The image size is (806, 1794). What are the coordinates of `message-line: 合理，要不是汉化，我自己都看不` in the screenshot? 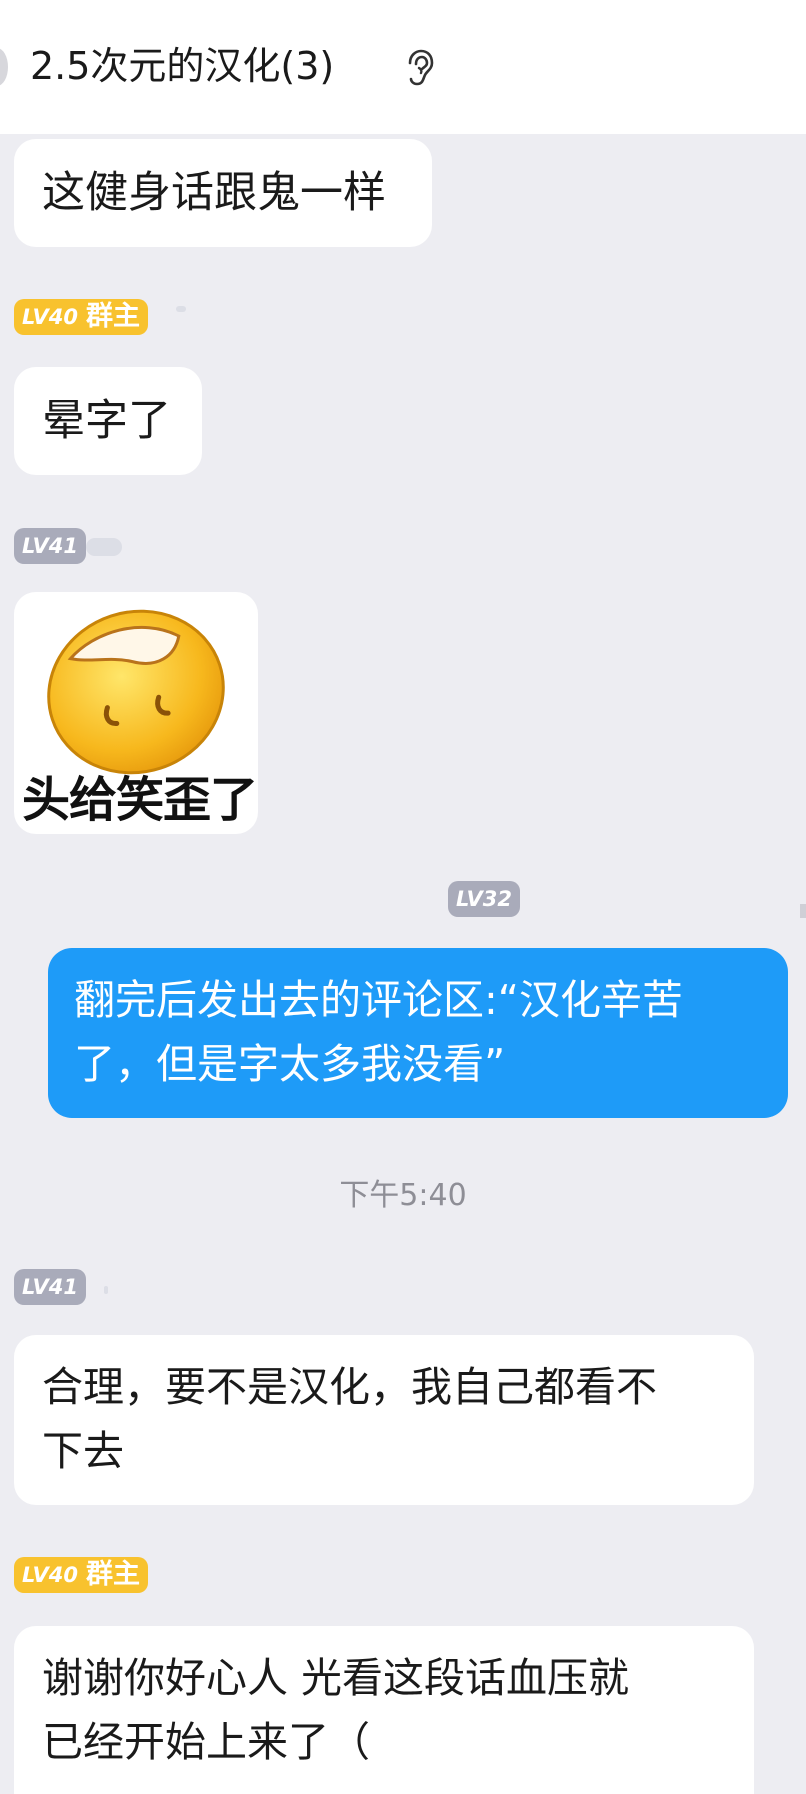 It's located at (349, 1387).